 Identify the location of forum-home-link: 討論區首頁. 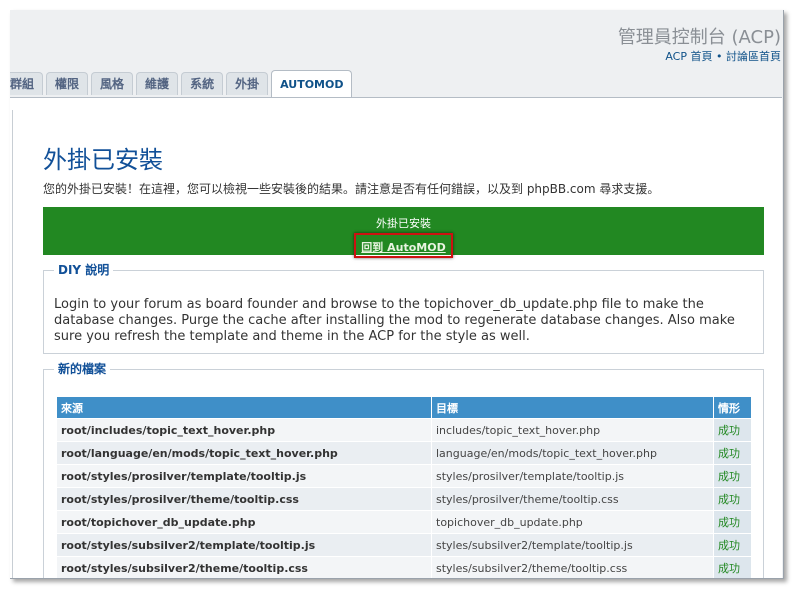
(753, 56).